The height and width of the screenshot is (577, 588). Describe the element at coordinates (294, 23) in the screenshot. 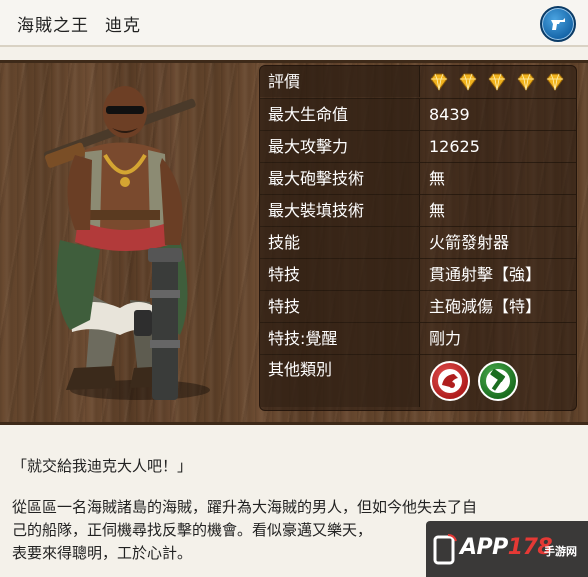

I see `title-bar: 海賊之王 迪克` at that location.